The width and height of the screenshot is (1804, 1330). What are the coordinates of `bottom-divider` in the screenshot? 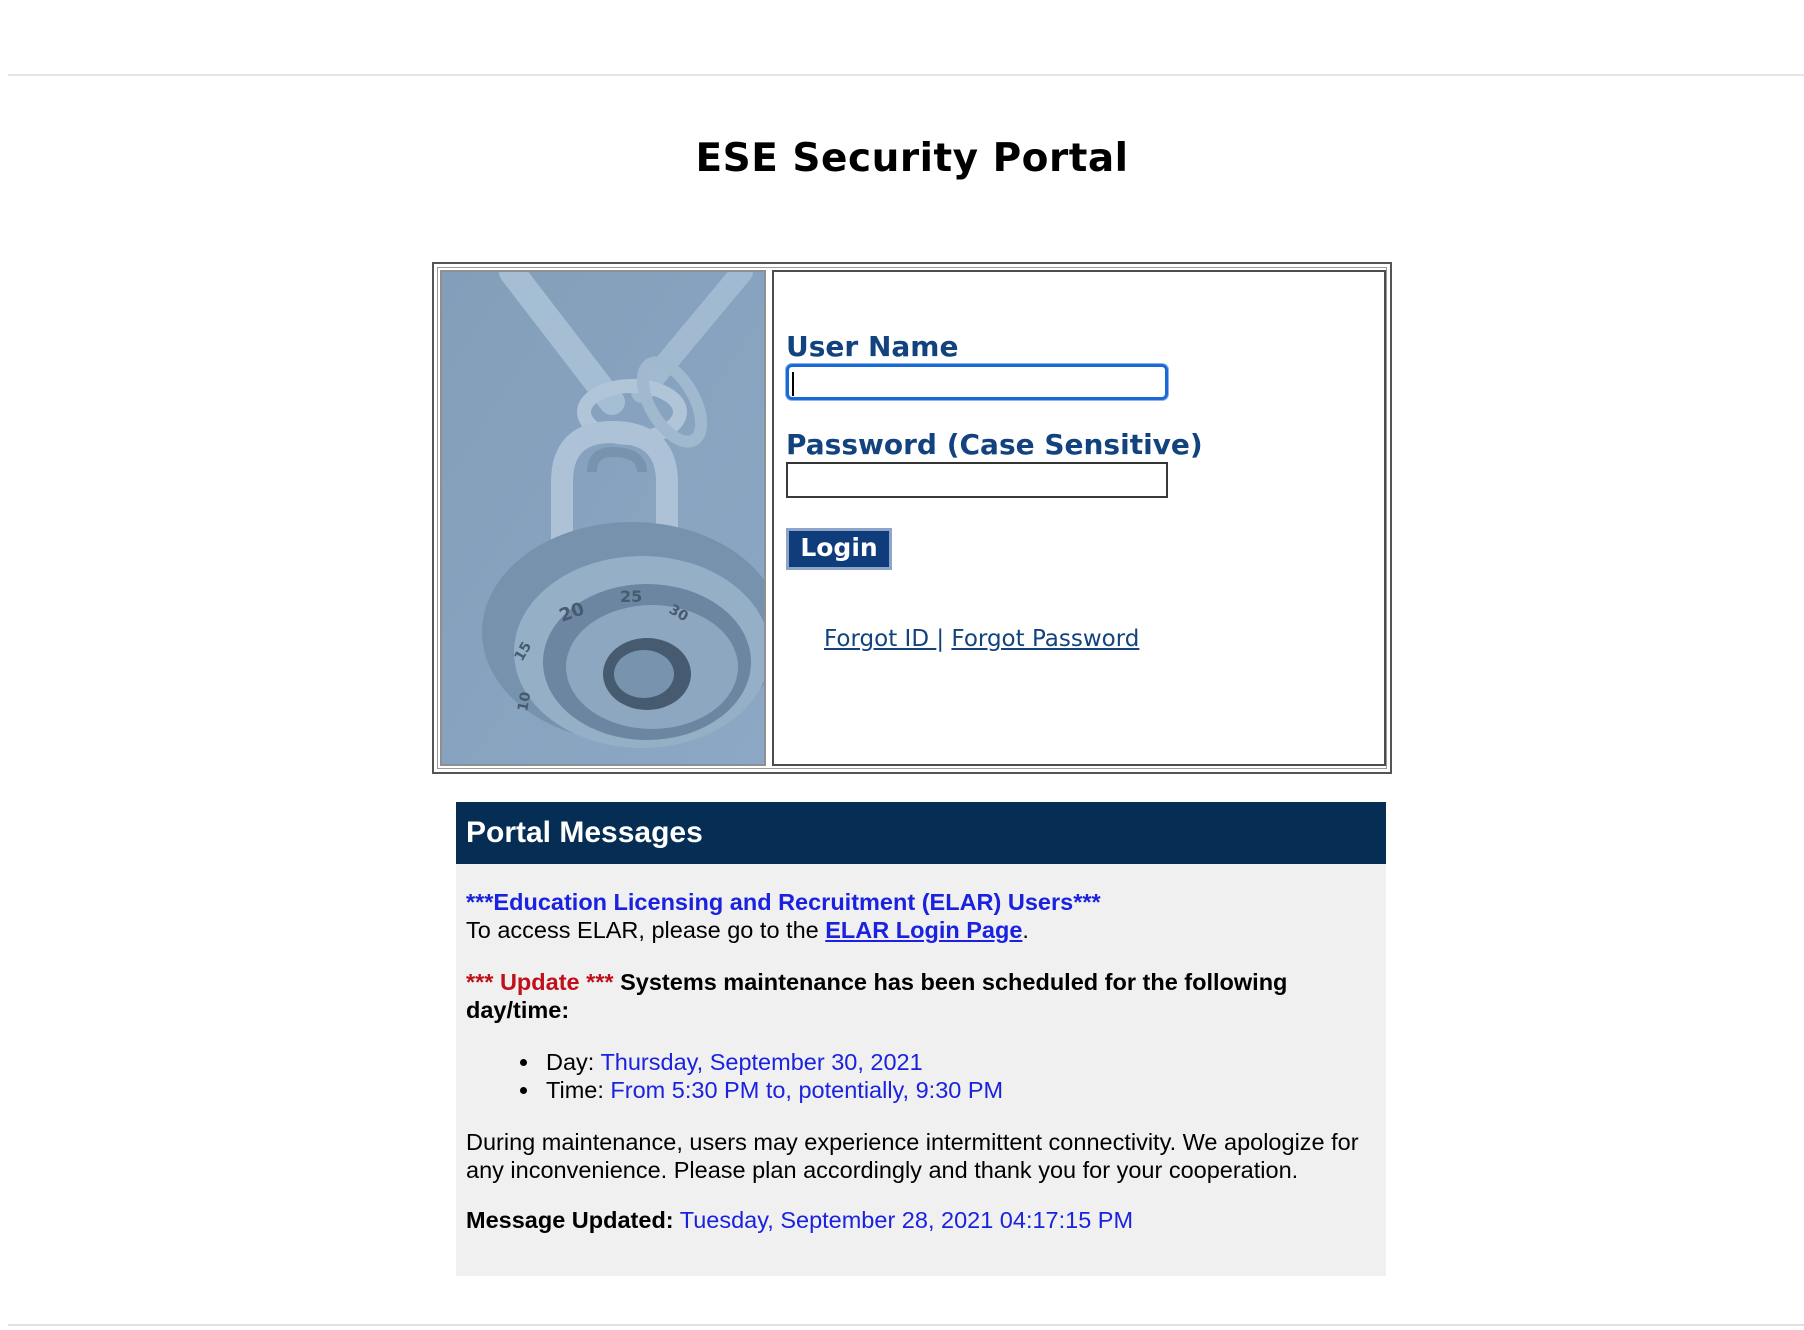 It's located at (906, 1325).